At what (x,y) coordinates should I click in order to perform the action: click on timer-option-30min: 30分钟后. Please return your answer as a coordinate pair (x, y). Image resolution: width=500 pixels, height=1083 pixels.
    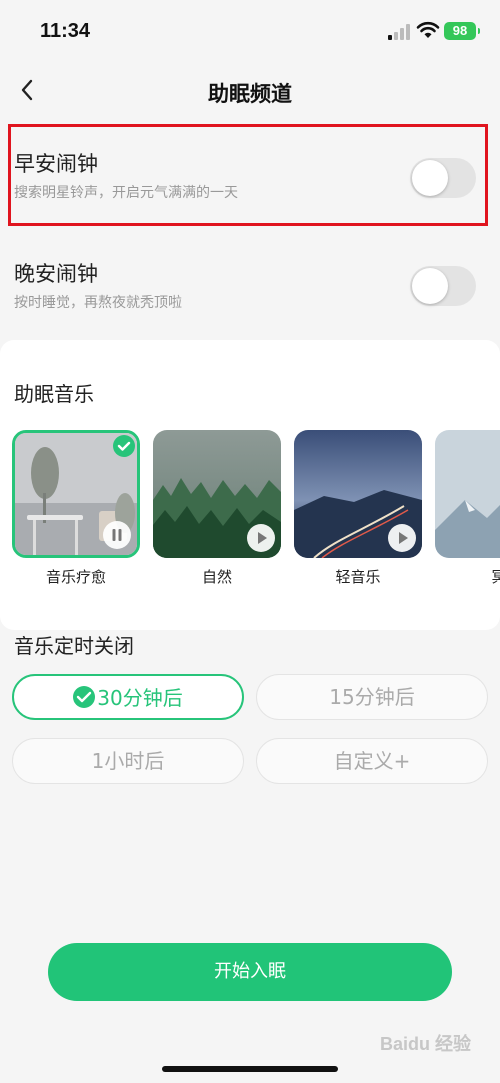
    Looking at the image, I should click on (128, 697).